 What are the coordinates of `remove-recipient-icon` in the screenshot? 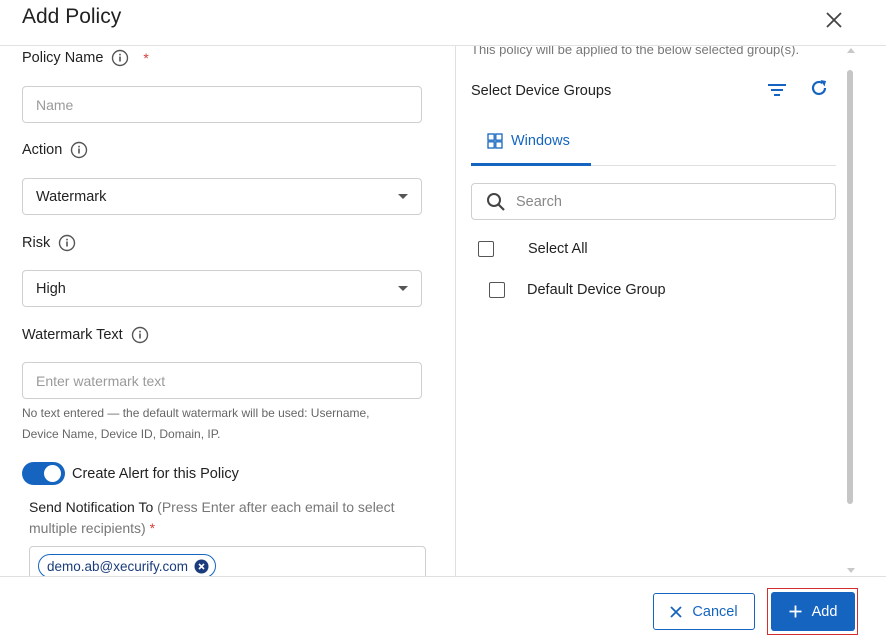 It's located at (201, 566).